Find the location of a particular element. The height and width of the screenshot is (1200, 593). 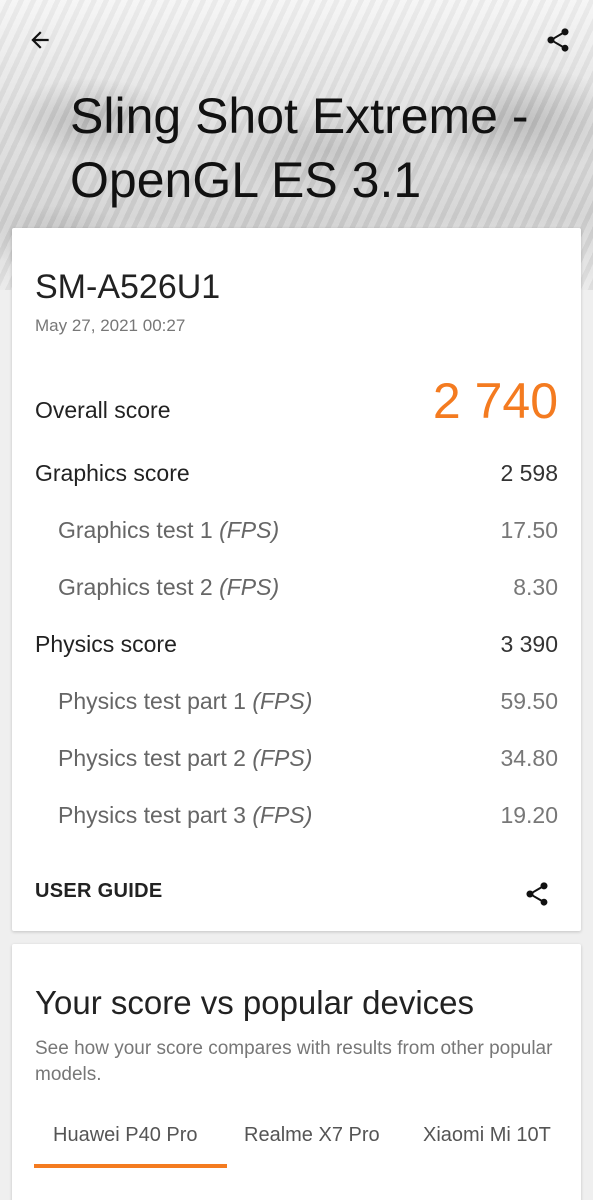

physics-test-2-row: Physics test part 2 (FPS) 34.80 is located at coordinates (296, 758).